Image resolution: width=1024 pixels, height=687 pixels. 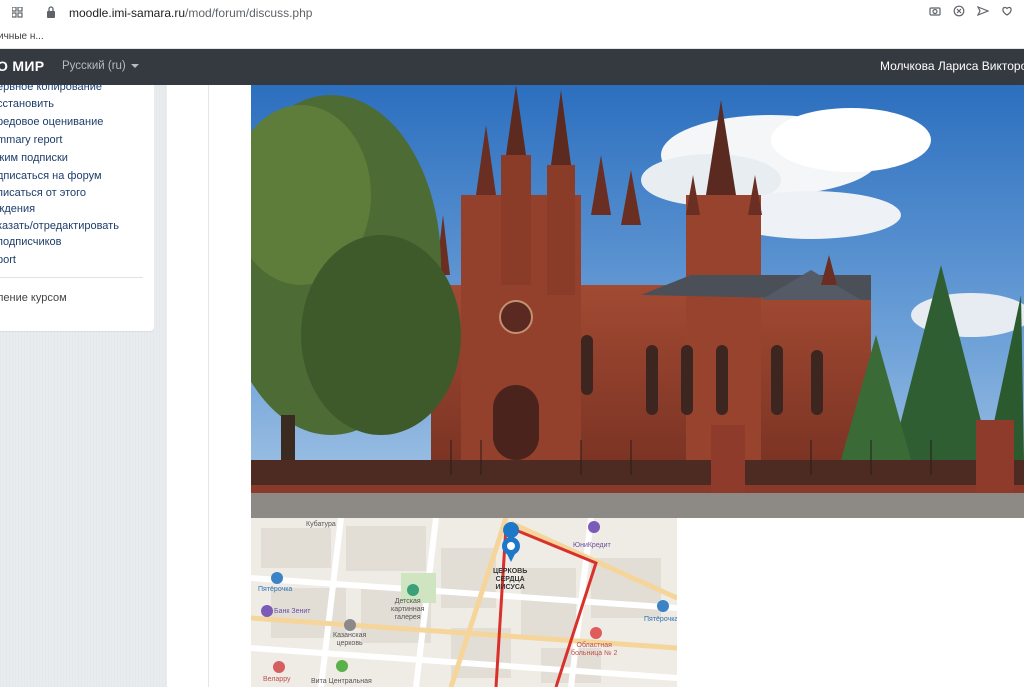 What do you see at coordinates (31, 140) in the screenshot?
I see `menu-item-summary-report: mmary report` at bounding box center [31, 140].